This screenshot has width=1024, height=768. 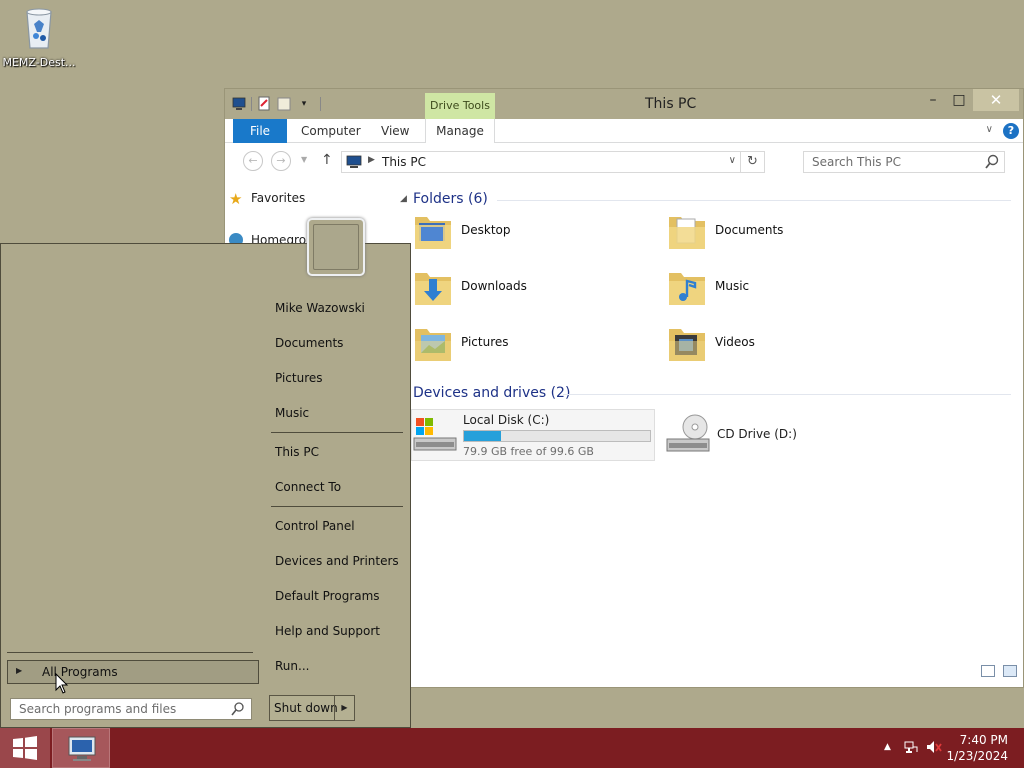 I want to click on nav-item-favorites: ★ Favorites, so click(x=267, y=199).